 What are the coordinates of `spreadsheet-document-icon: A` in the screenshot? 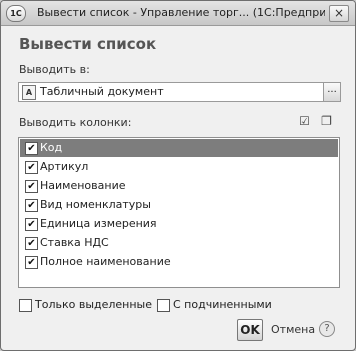 It's located at (29, 92).